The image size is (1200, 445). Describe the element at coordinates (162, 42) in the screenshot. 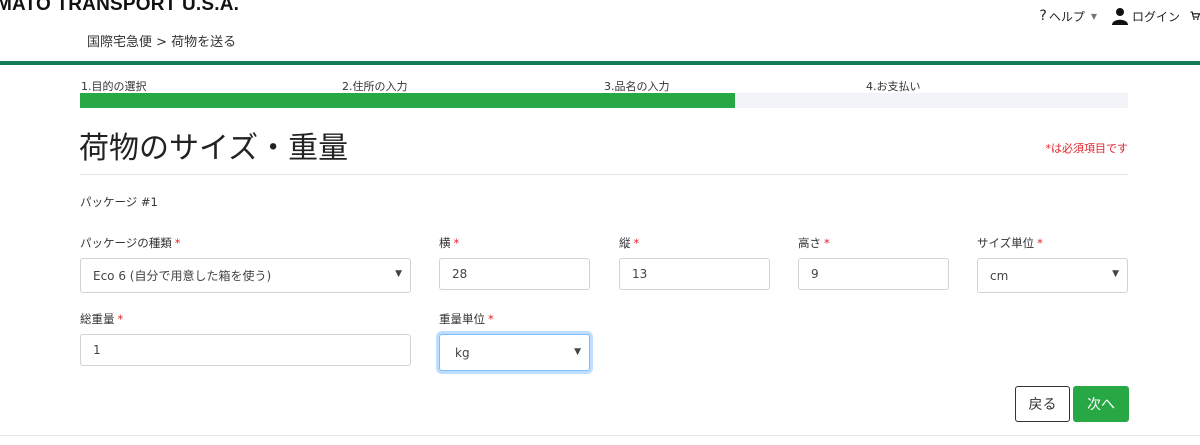

I see `breadcrumb: 国際宅急便 > 荷物を送る` at that location.